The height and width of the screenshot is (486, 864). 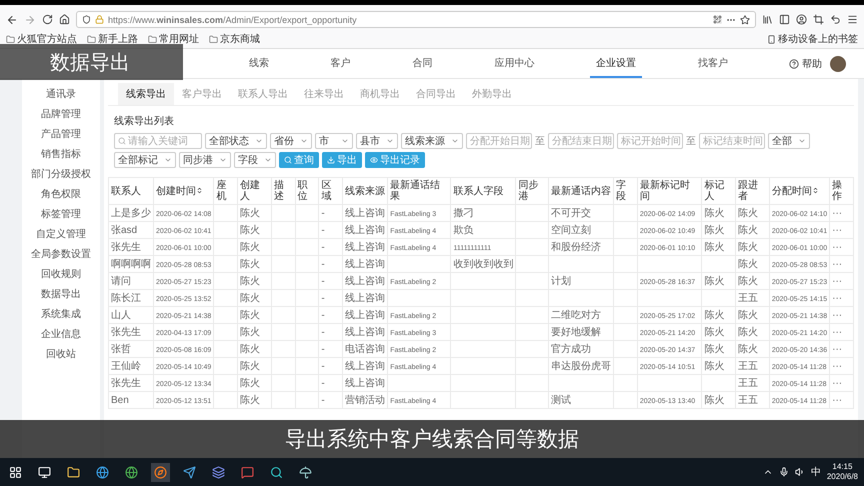 I want to click on select-field: 全部状态, so click(x=236, y=141).